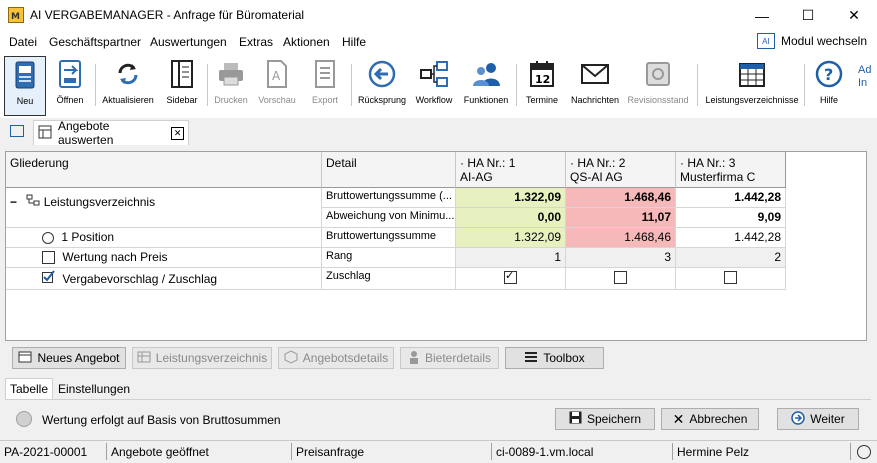  Describe the element at coordinates (449, 358) in the screenshot. I see `bieterdetails-button: Bieterdetails` at that location.